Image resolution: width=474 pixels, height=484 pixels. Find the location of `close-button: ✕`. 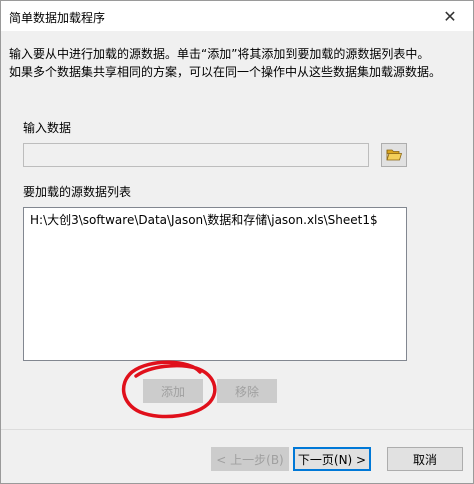

close-button: ✕ is located at coordinates (450, 16).